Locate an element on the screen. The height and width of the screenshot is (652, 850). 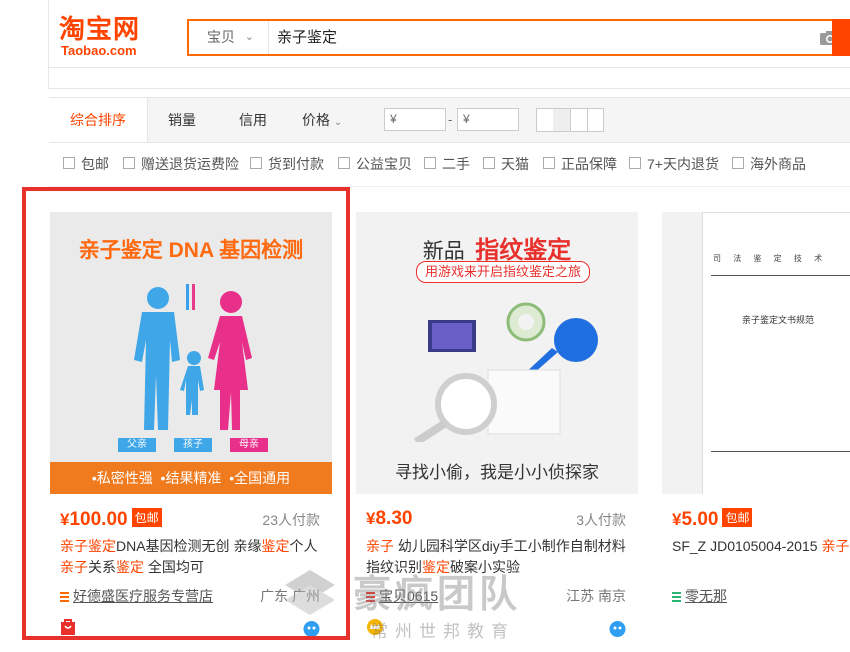
image-caption: 寻找小偷，我是小小侦探家 is located at coordinates (497, 472).